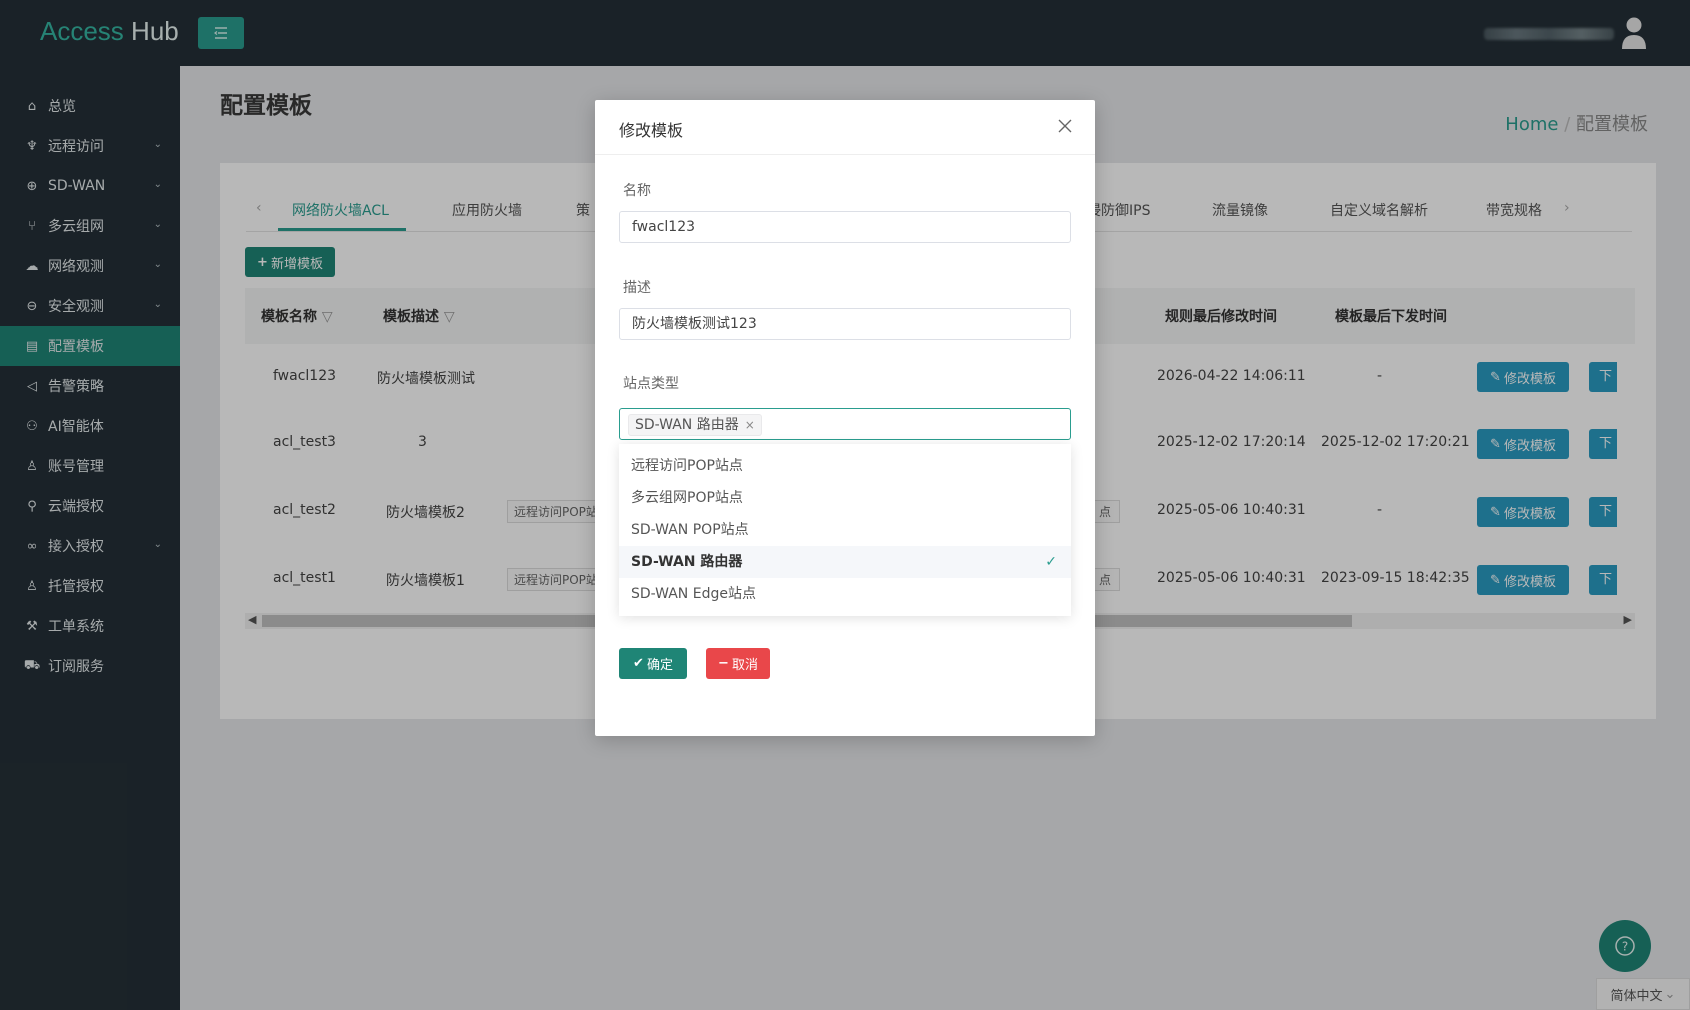 The width and height of the screenshot is (1690, 1010). Describe the element at coordinates (845, 498) in the screenshot. I see `site-type-option: 多云组网POP站点` at that location.